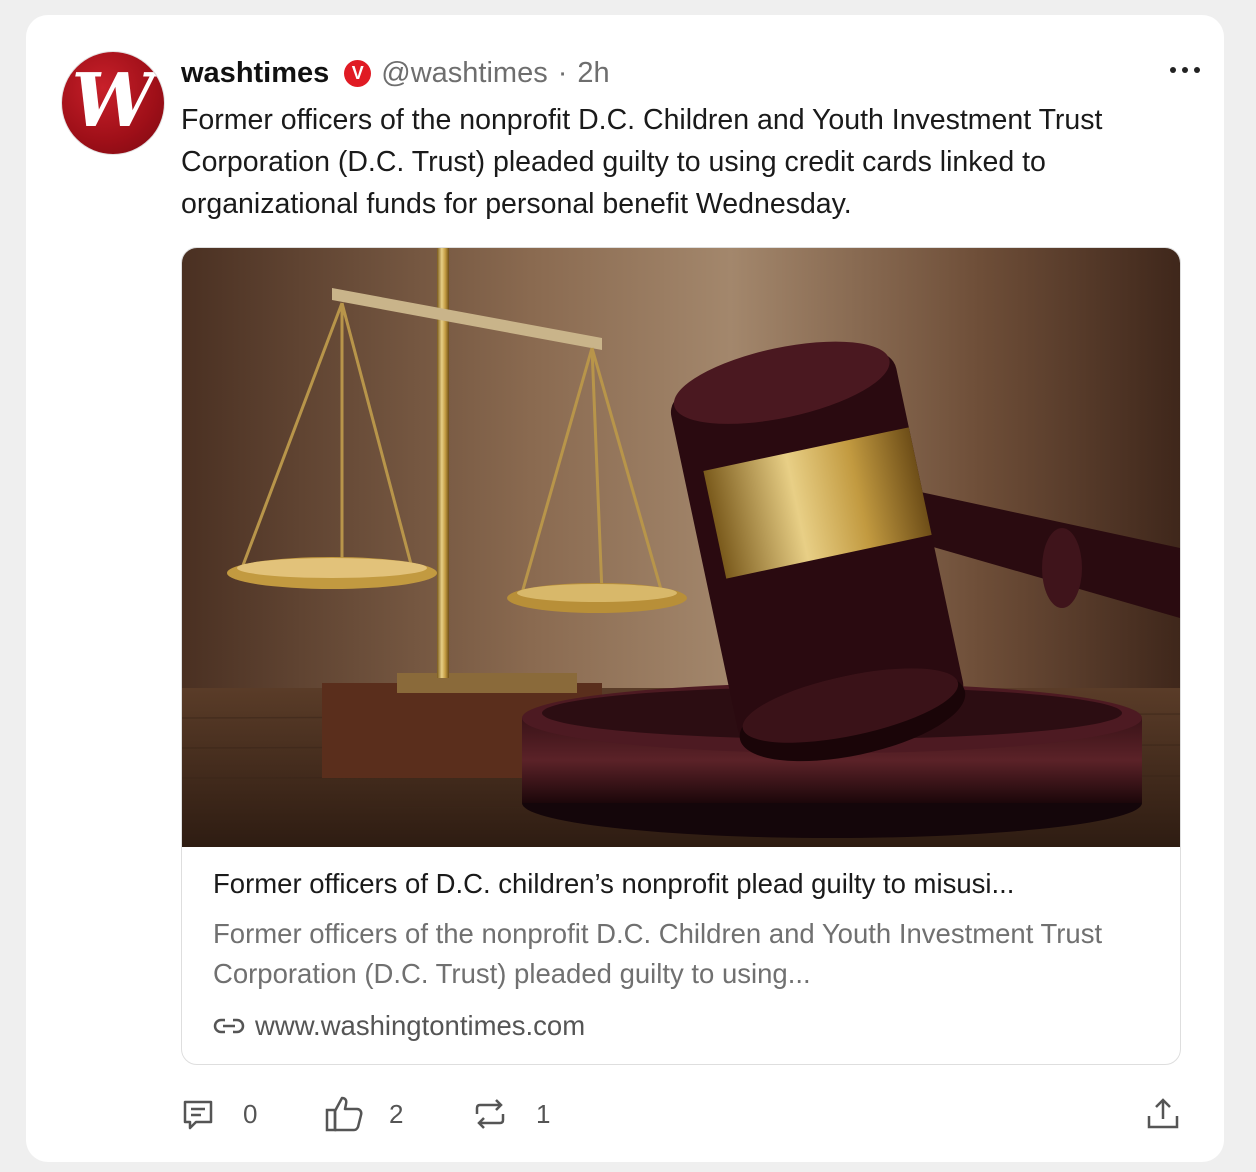 Image resolution: width=1256 pixels, height=1172 pixels. I want to click on comment-count: 0, so click(250, 1113).